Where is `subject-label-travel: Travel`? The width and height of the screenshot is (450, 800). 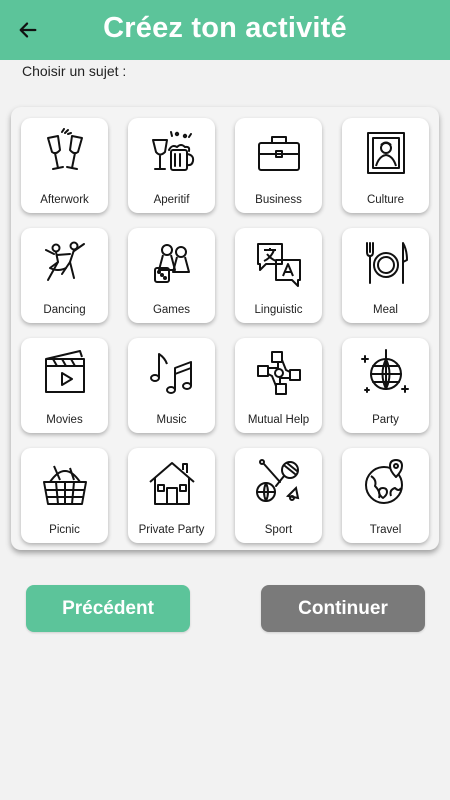
subject-label-travel: Travel is located at coordinates (385, 530).